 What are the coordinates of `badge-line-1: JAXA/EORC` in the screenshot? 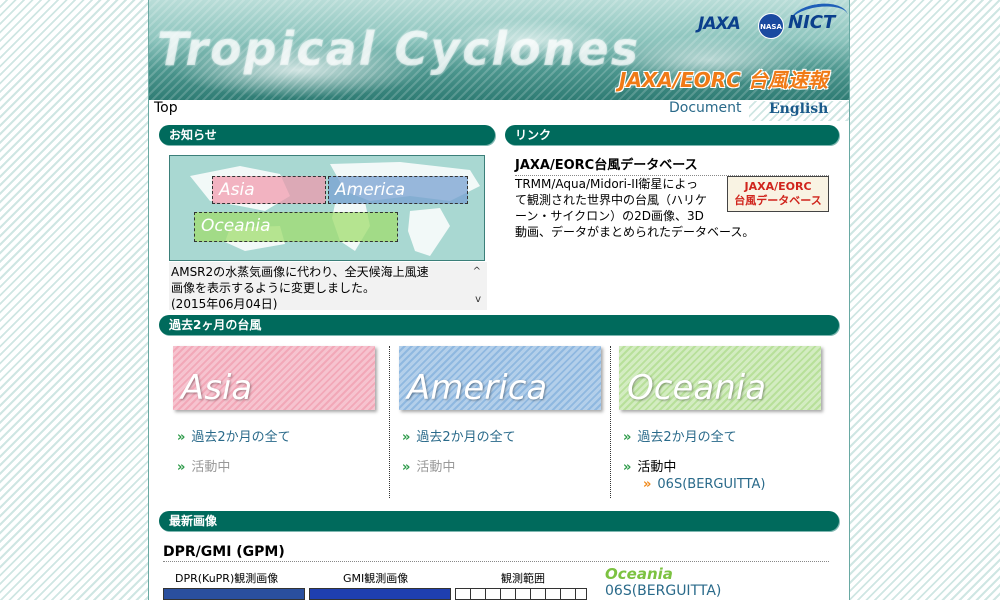 It's located at (778, 186).